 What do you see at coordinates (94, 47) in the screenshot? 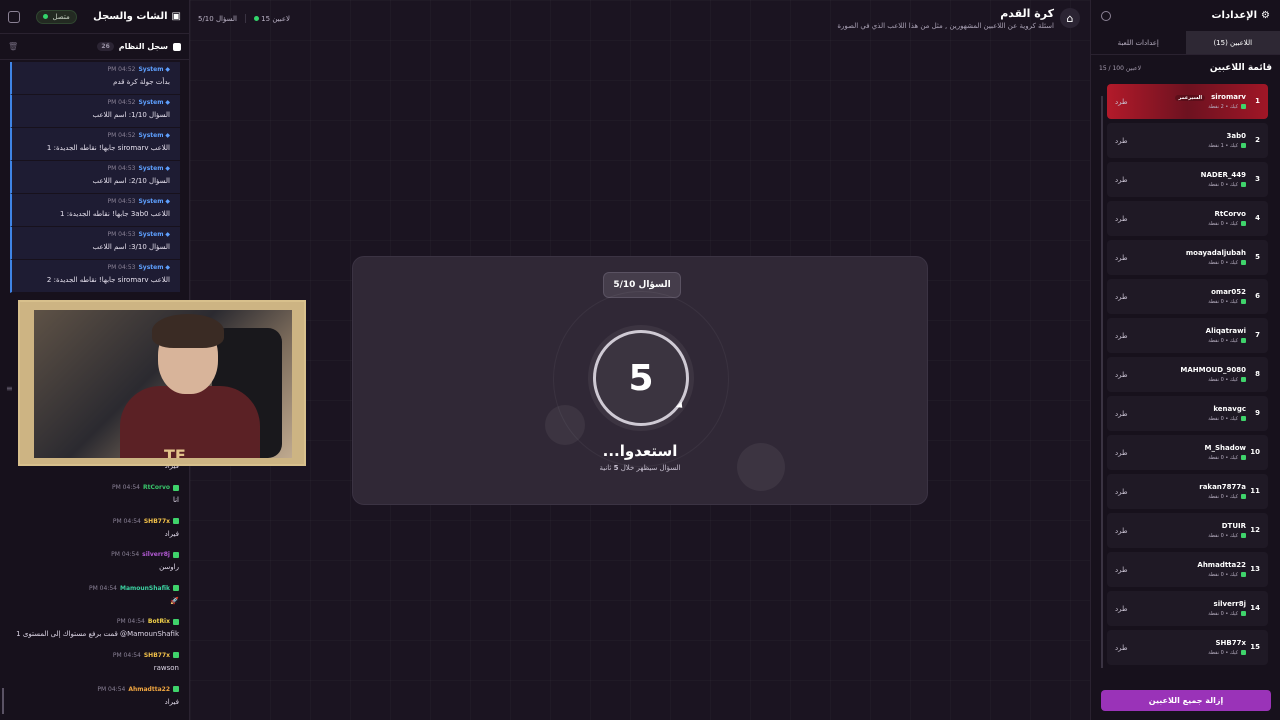
I see `system-log-bar: 🗑 26 سجل النظام` at bounding box center [94, 47].